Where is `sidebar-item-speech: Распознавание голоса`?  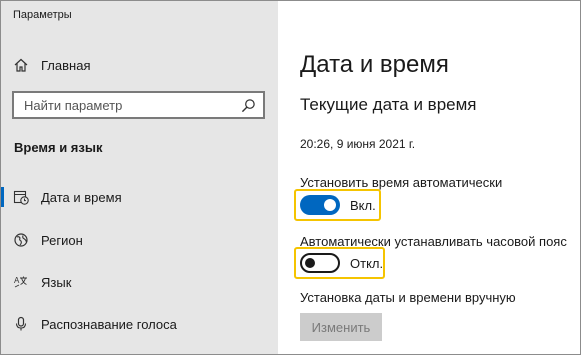
sidebar-item-speech: Распознавание голоса is located at coordinates (139, 324).